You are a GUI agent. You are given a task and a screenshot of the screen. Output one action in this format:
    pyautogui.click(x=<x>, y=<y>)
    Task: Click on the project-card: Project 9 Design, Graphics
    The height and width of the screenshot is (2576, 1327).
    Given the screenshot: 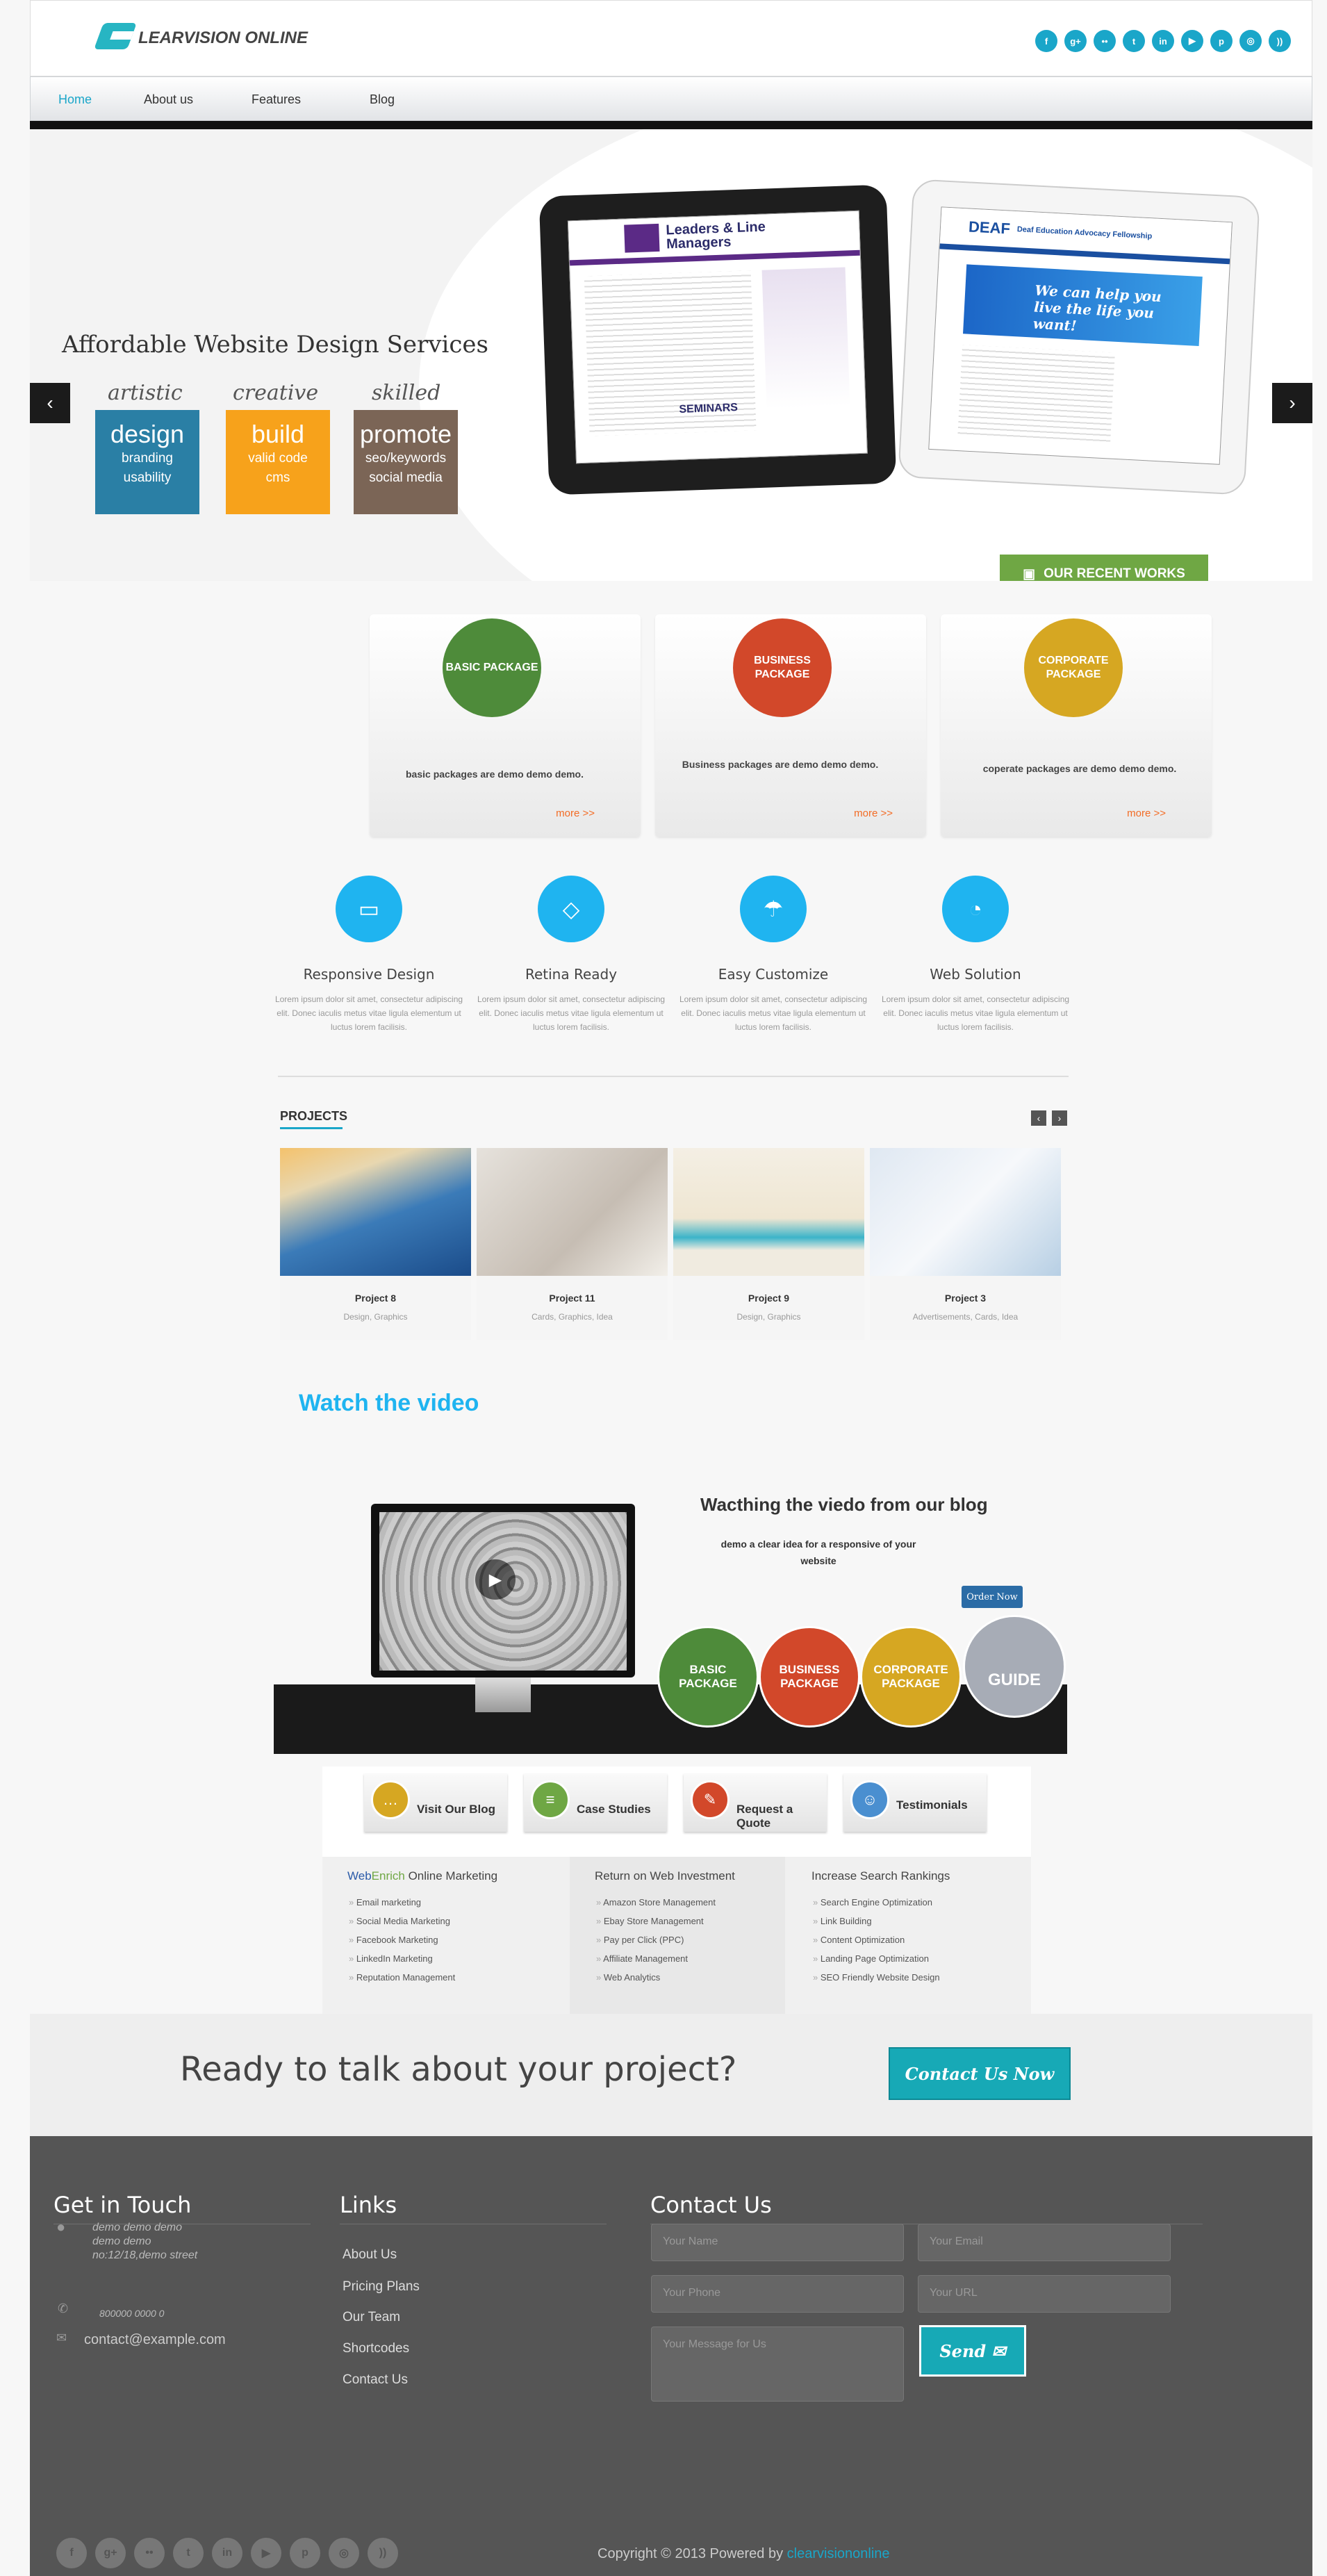 What is the action you would take?
    pyautogui.click(x=768, y=1244)
    